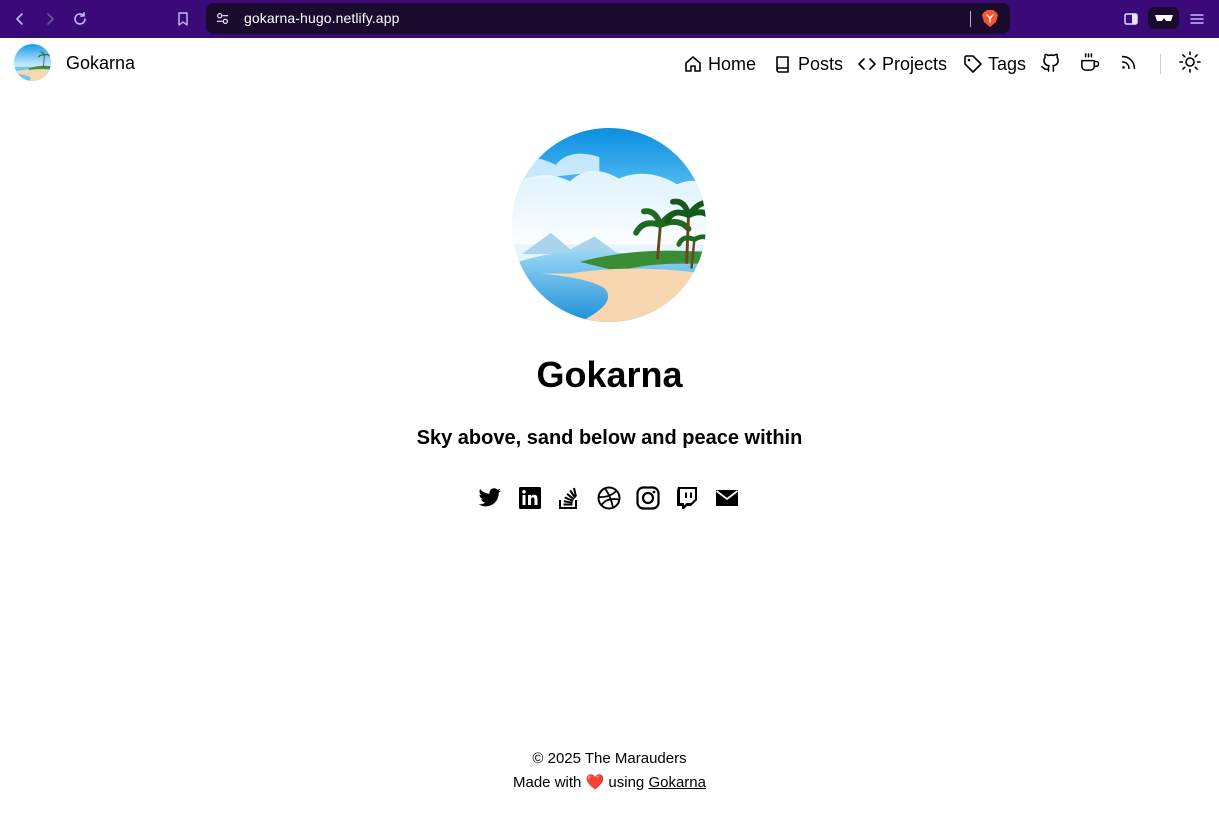 This screenshot has height=832, width=1219. What do you see at coordinates (609, 758) in the screenshot?
I see `copyright-text: © 2025 The Marauders` at bounding box center [609, 758].